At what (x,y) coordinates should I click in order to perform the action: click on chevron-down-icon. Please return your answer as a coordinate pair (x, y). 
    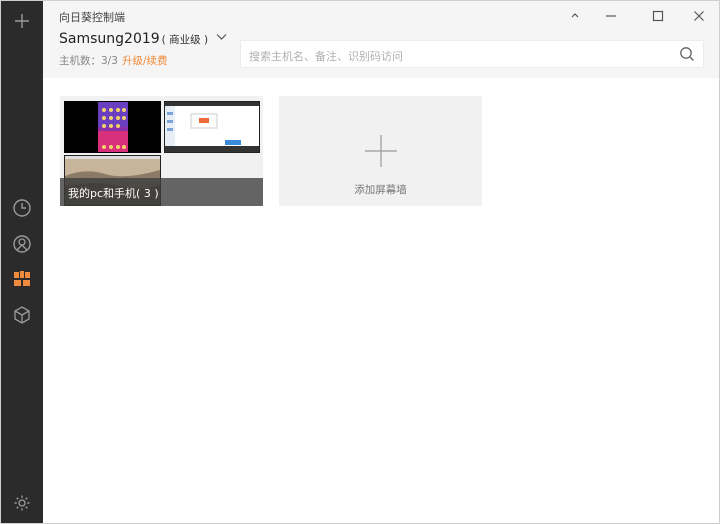
    Looking at the image, I should click on (221, 37).